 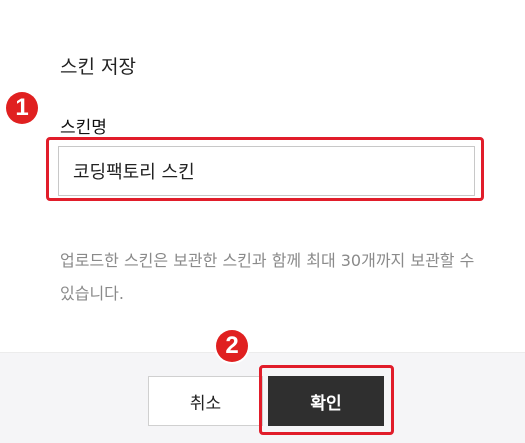 What do you see at coordinates (267, 277) in the screenshot?
I see `help-text: 업로드한 스킨은 보관한 스킨과 함께 최대 30개까지 보관할 수 있습니다.` at bounding box center [267, 277].